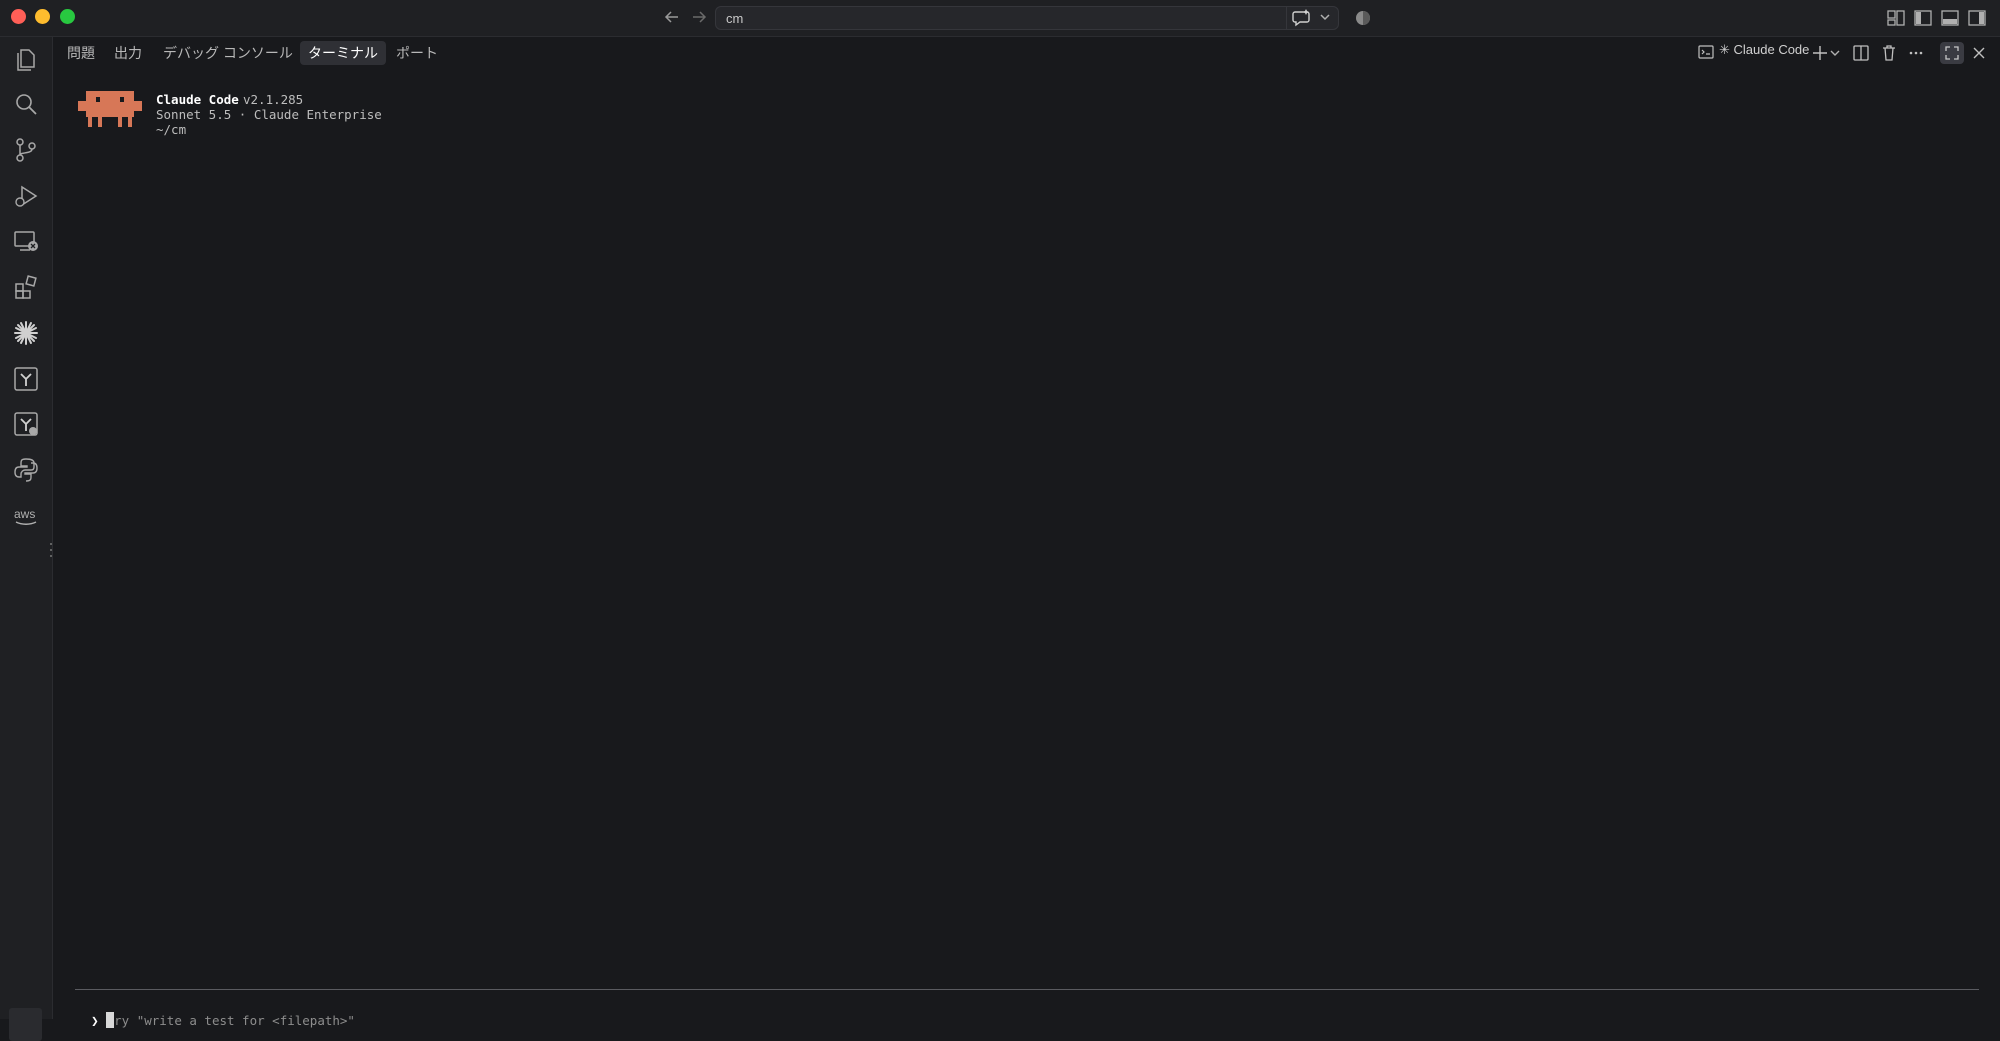  Describe the element at coordinates (26, 287) in the screenshot. I see `extensions-icon` at that location.